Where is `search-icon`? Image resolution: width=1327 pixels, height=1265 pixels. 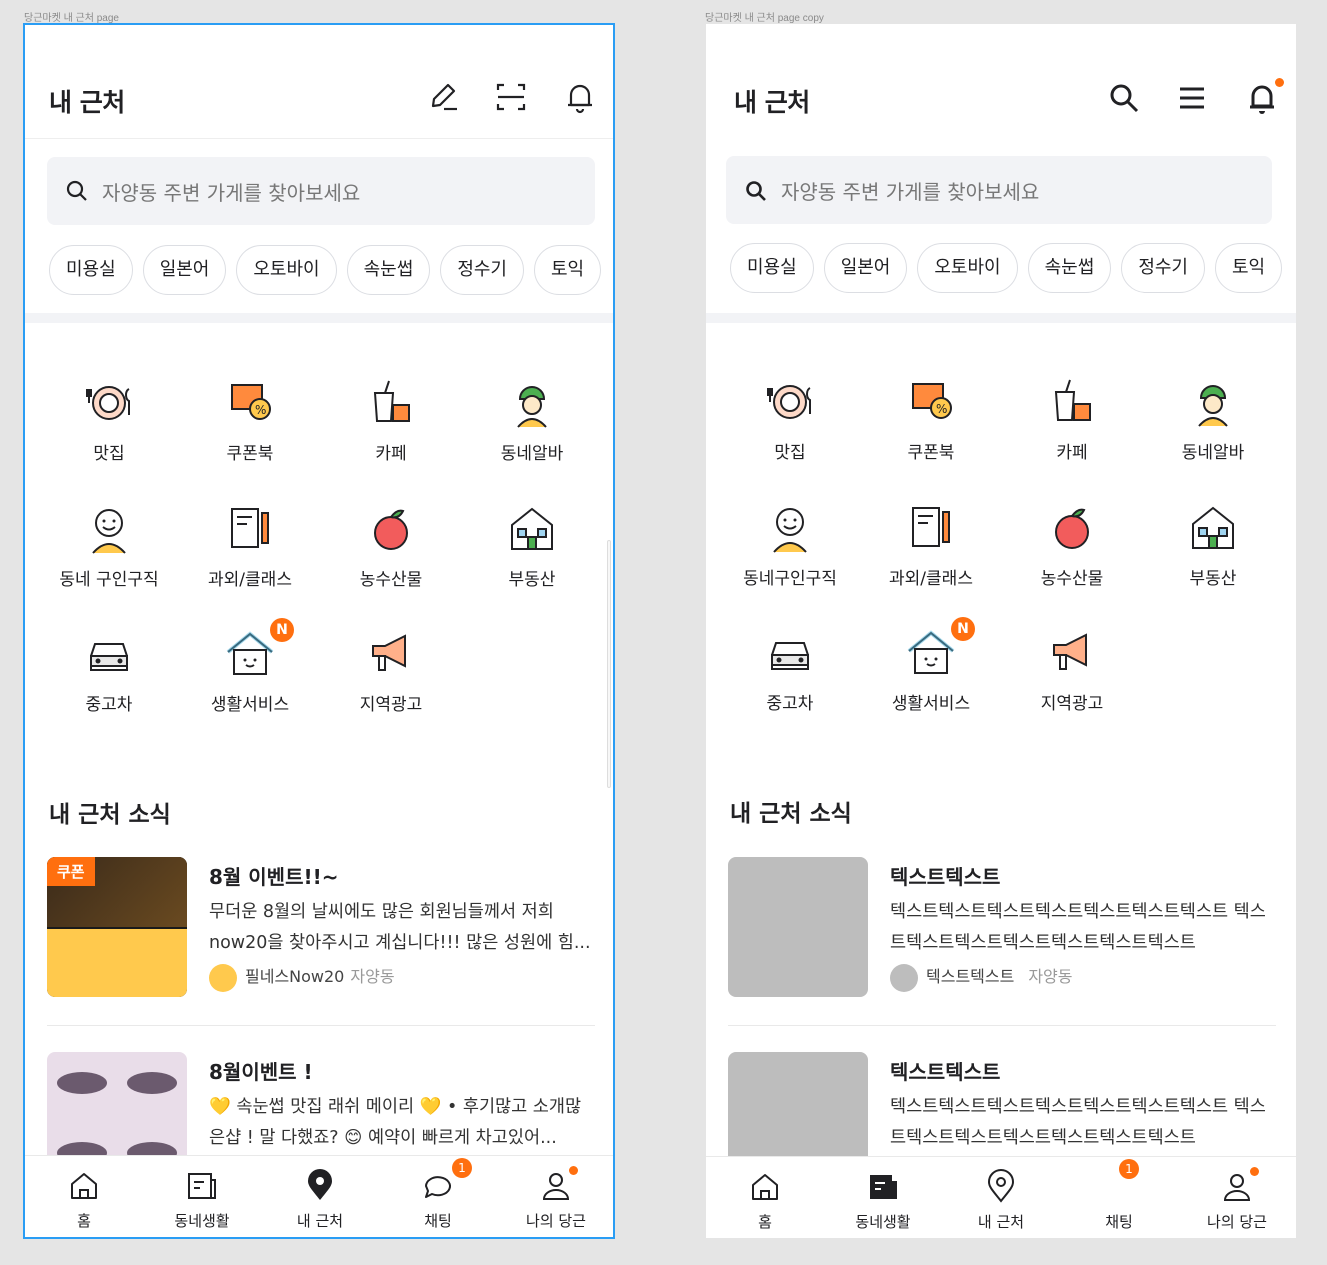 search-icon is located at coordinates (1124, 98).